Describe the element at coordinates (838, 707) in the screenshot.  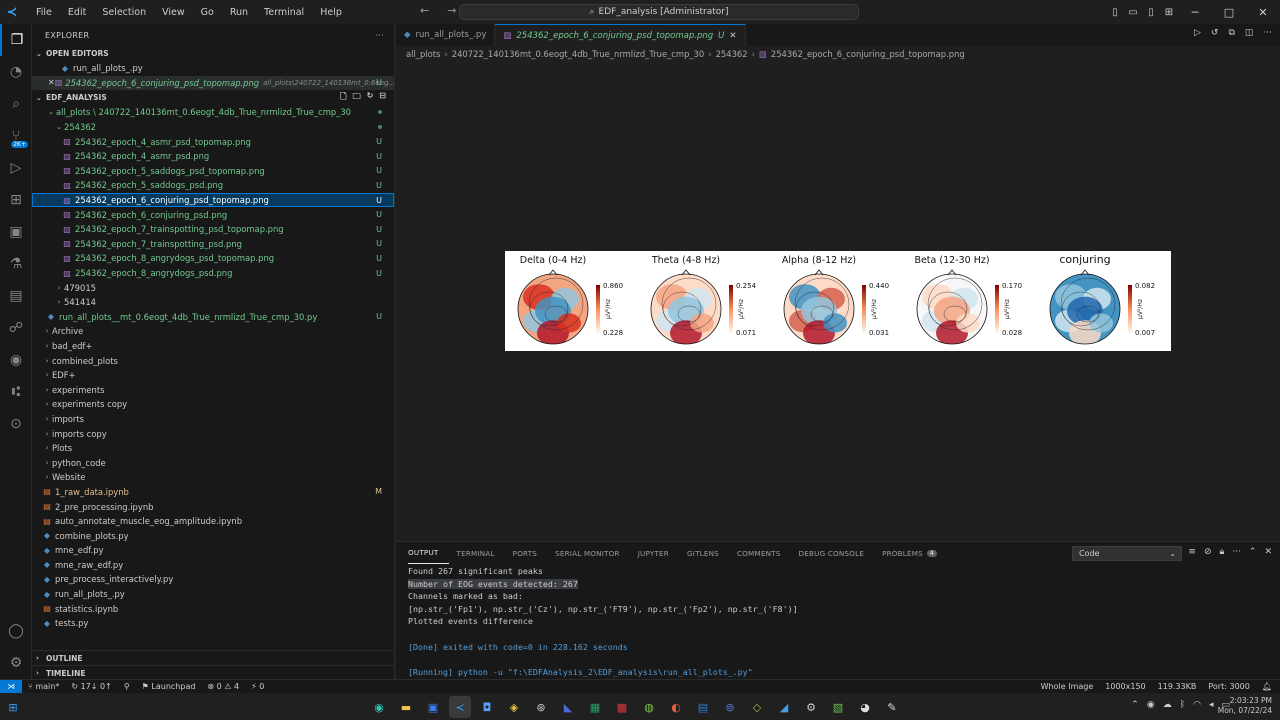
I see `app-icon: ▧` at that location.